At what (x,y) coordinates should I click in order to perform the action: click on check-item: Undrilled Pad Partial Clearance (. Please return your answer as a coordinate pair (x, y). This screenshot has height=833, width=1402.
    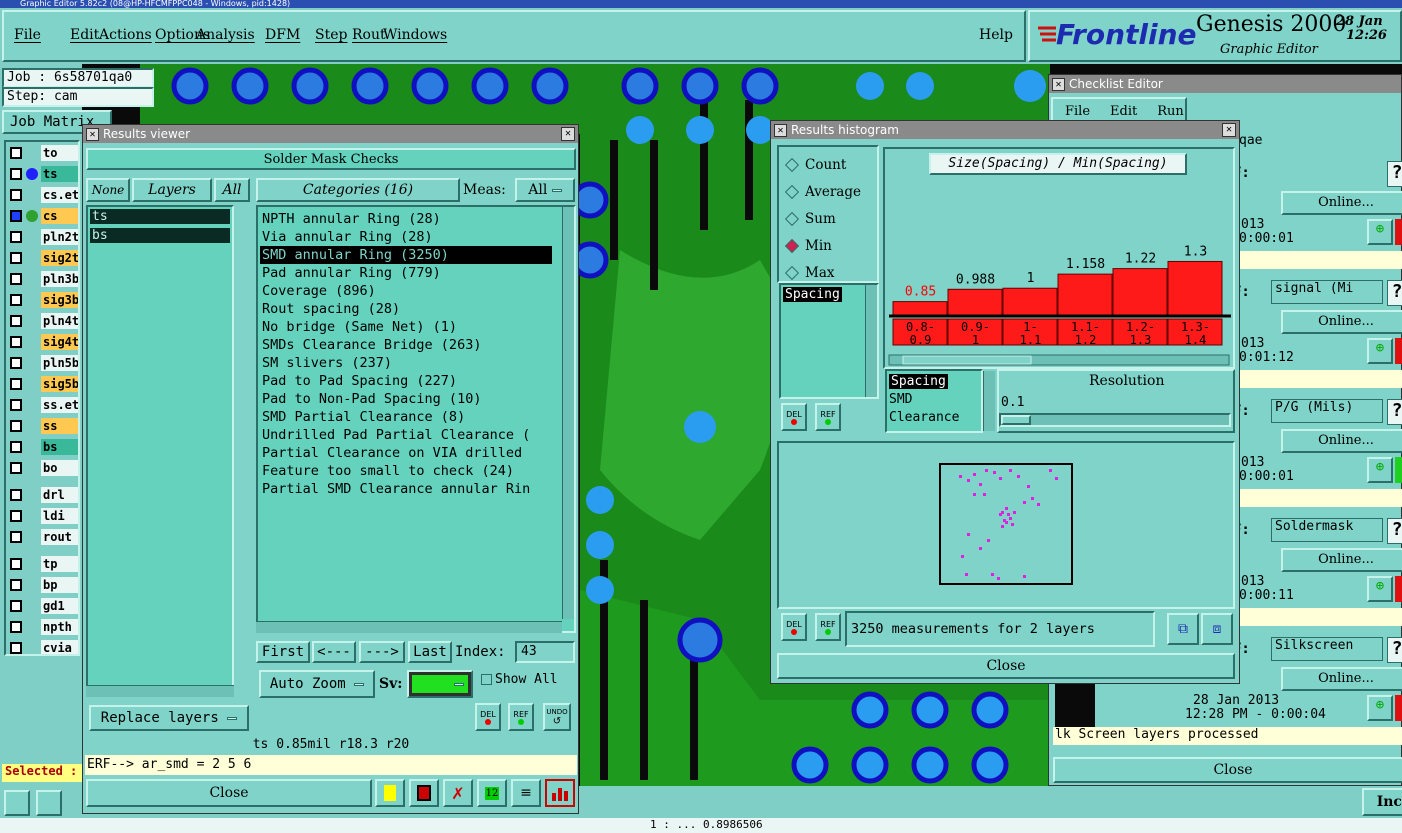
    Looking at the image, I should click on (406, 435).